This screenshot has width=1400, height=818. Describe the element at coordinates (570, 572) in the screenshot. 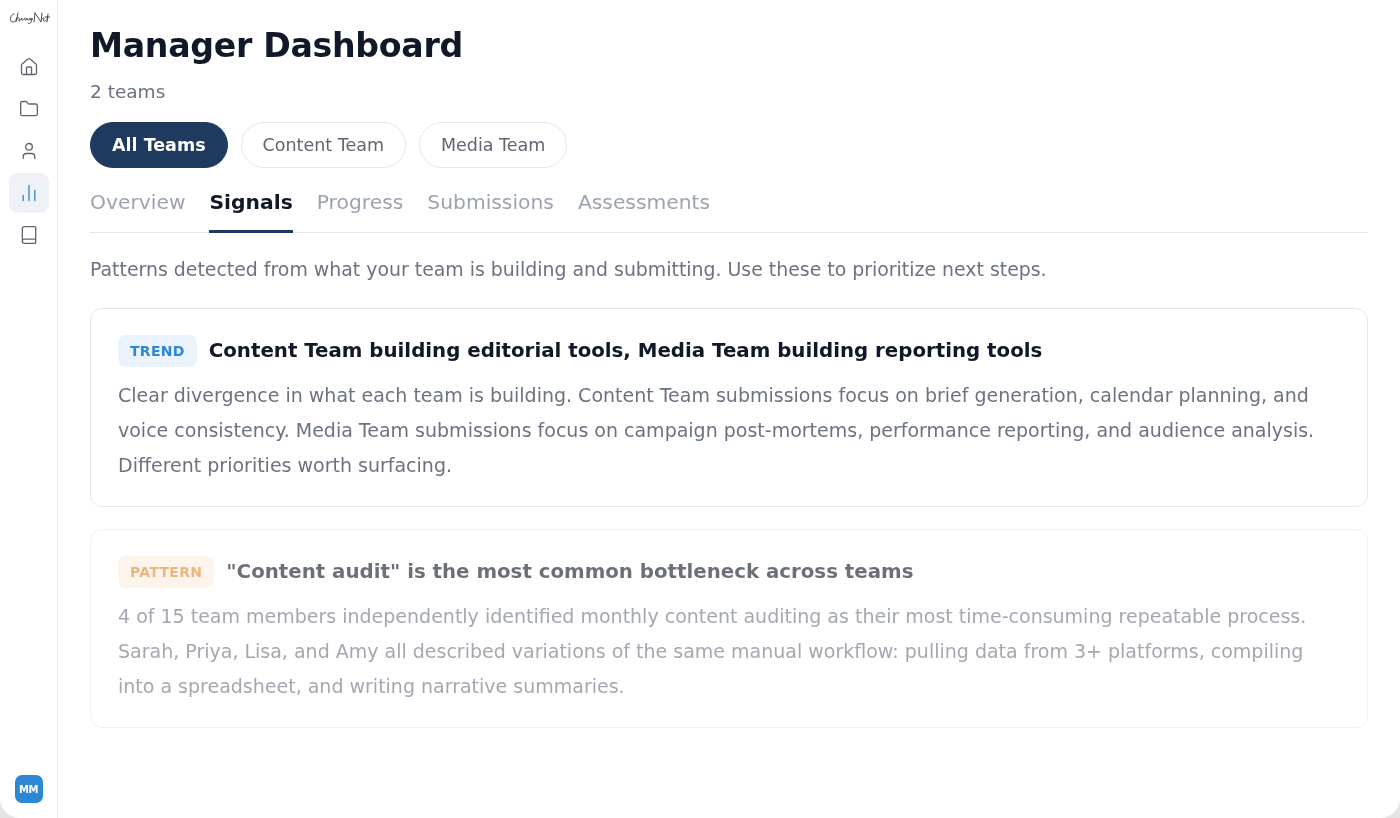

I see `signal-title: "Content audit" is the most common bottleneck across teams` at that location.